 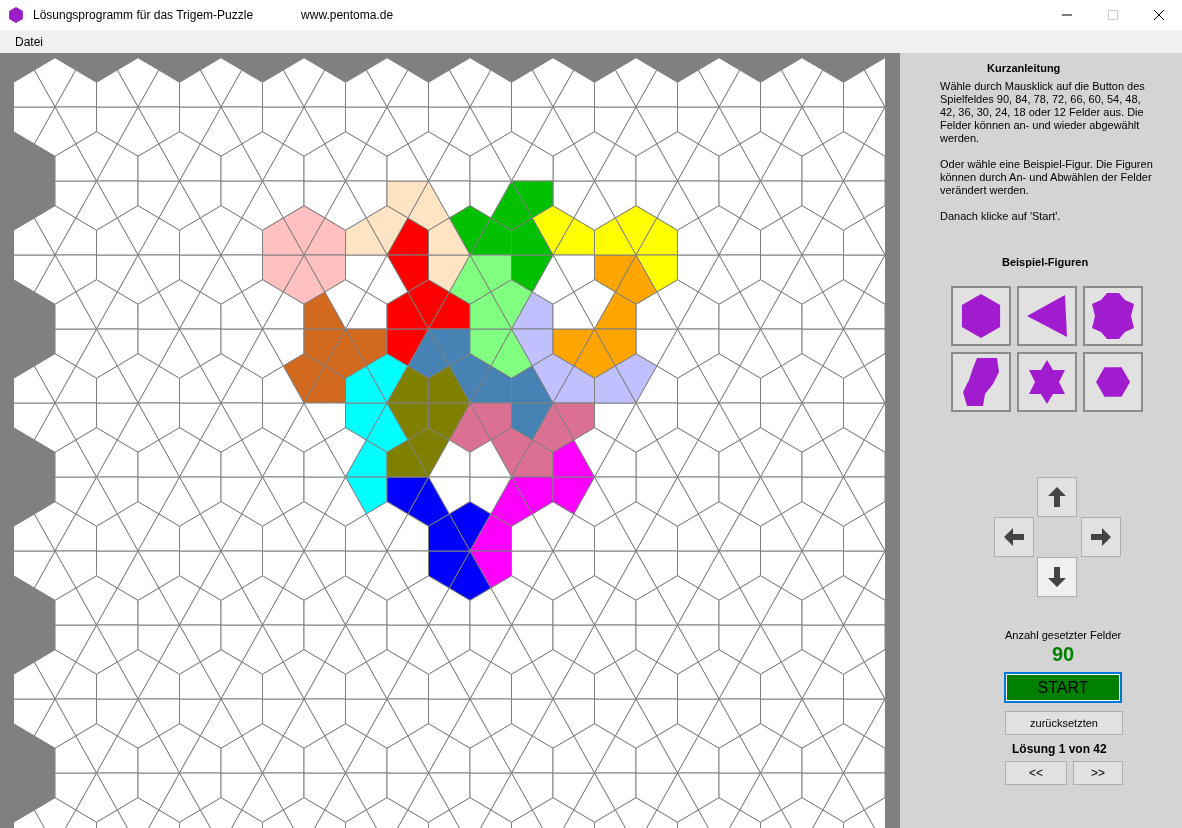 I want to click on instructions-title: Kurzanleitung, so click(x=1024, y=68).